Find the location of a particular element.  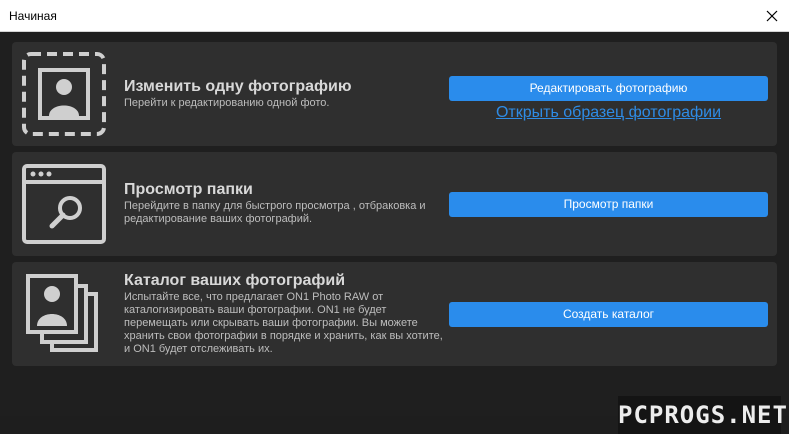

panel-title: Изменить одну фотографию is located at coordinates (238, 86).